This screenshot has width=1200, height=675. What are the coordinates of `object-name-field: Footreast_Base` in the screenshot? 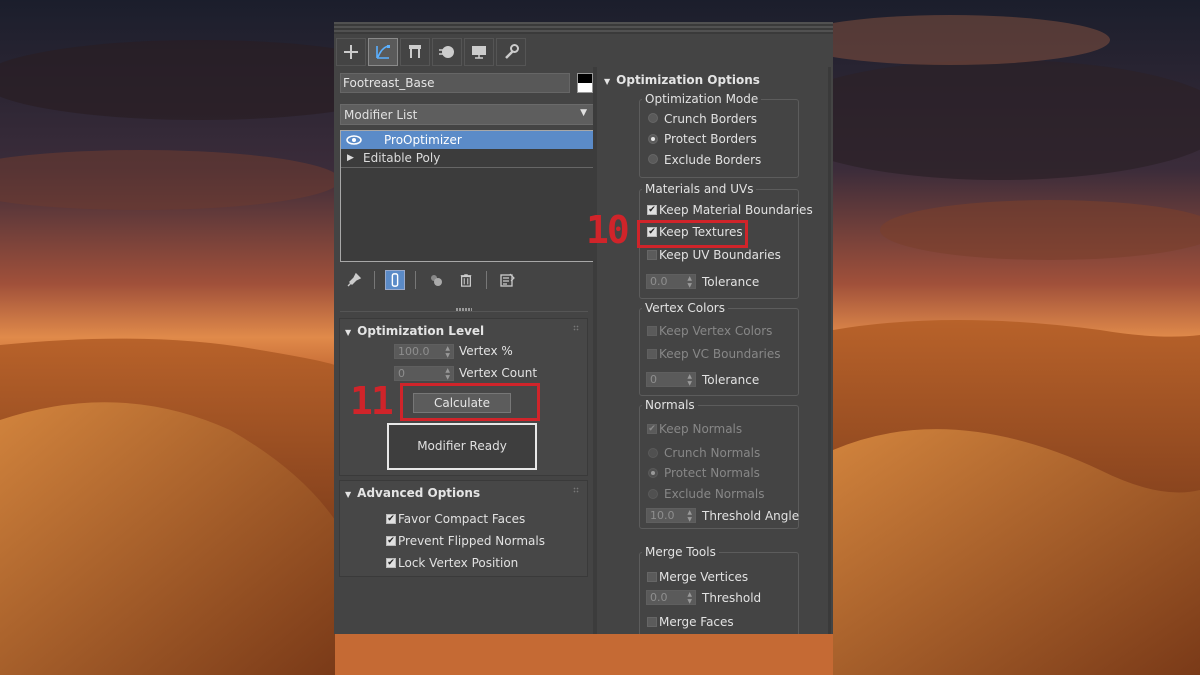 It's located at (455, 83).